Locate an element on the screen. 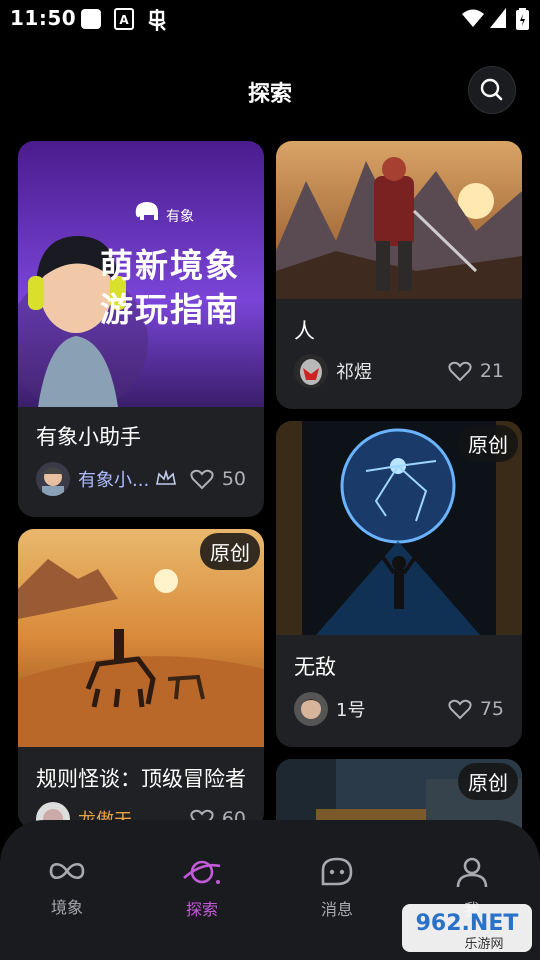 The image size is (540, 960). site-watermark: 962.NET 乐游网 is located at coordinates (467, 928).